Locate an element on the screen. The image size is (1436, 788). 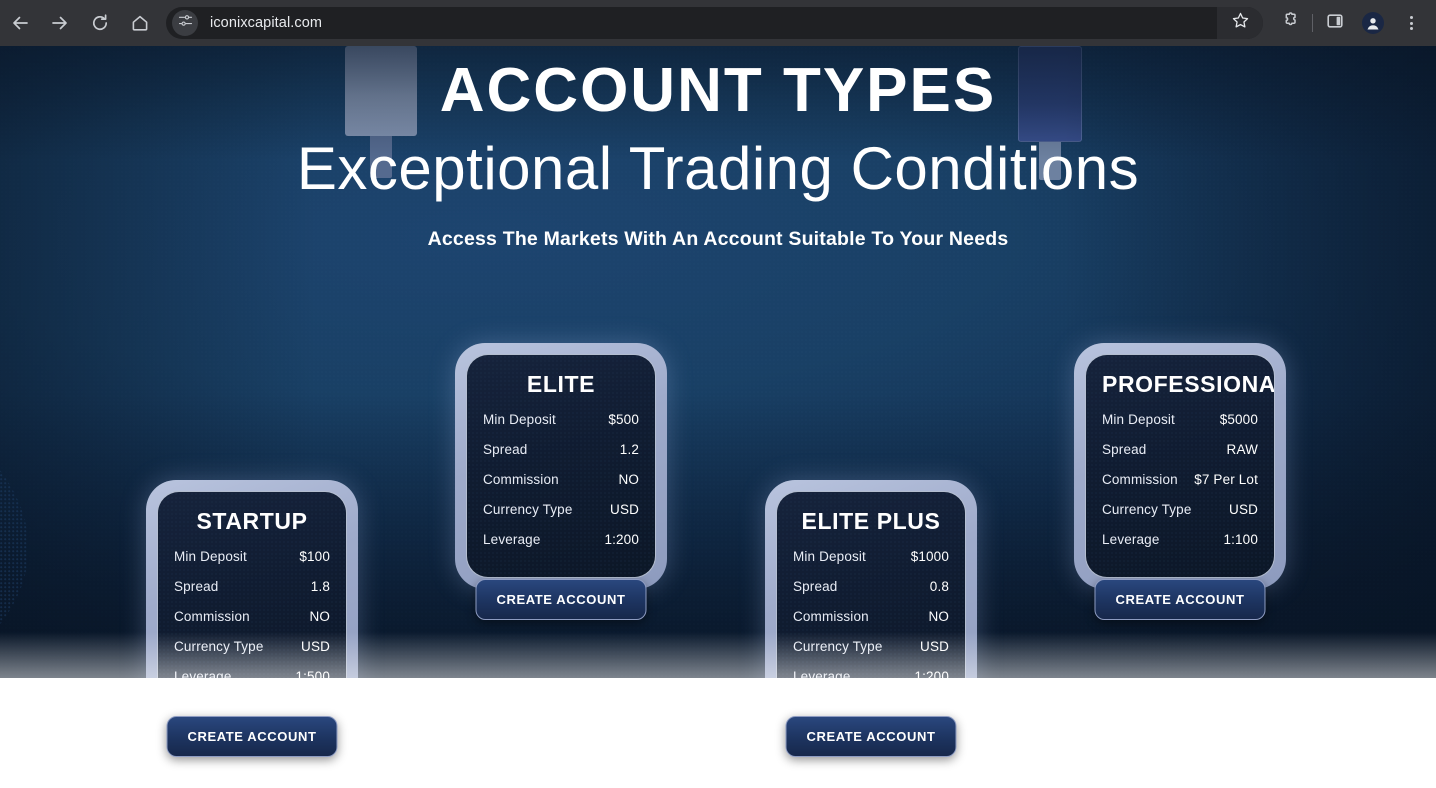
spec-row-leverage: Leverage 1:200 is located at coordinates (561, 539).